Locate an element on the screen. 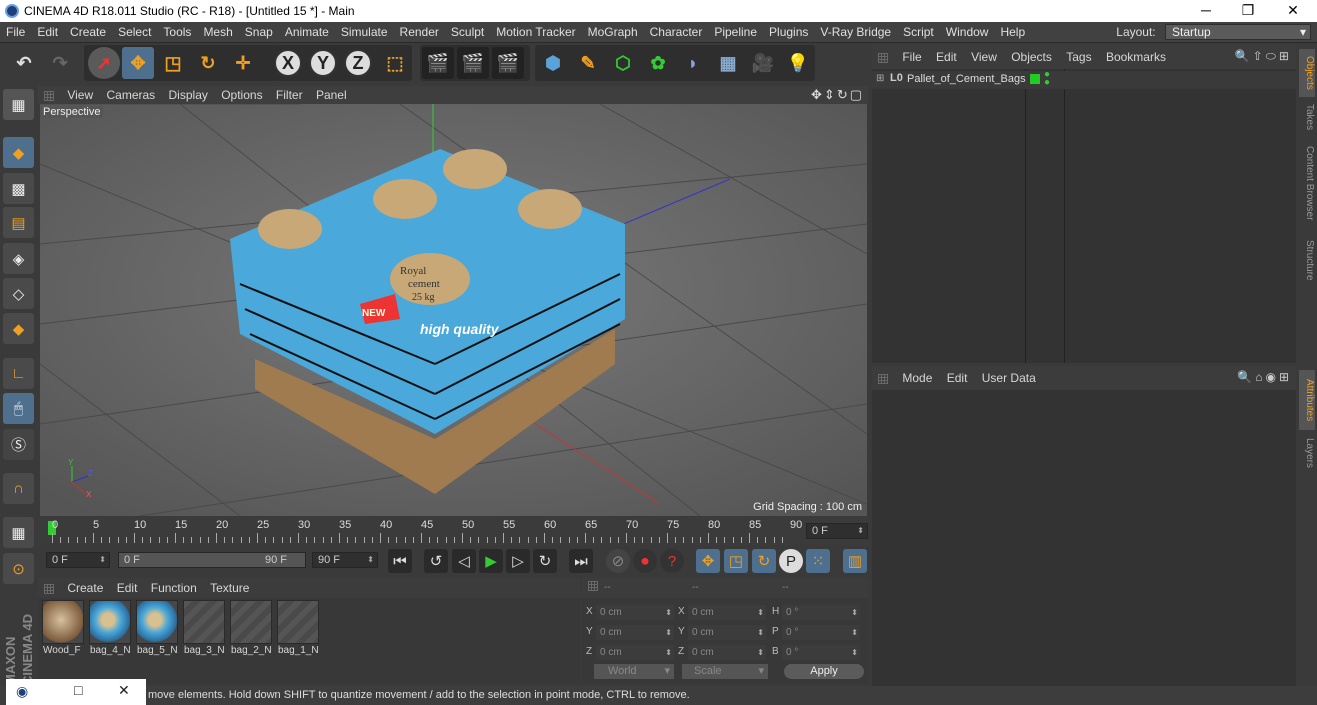  tweak-icon: 🖱 is located at coordinates (18, 408).